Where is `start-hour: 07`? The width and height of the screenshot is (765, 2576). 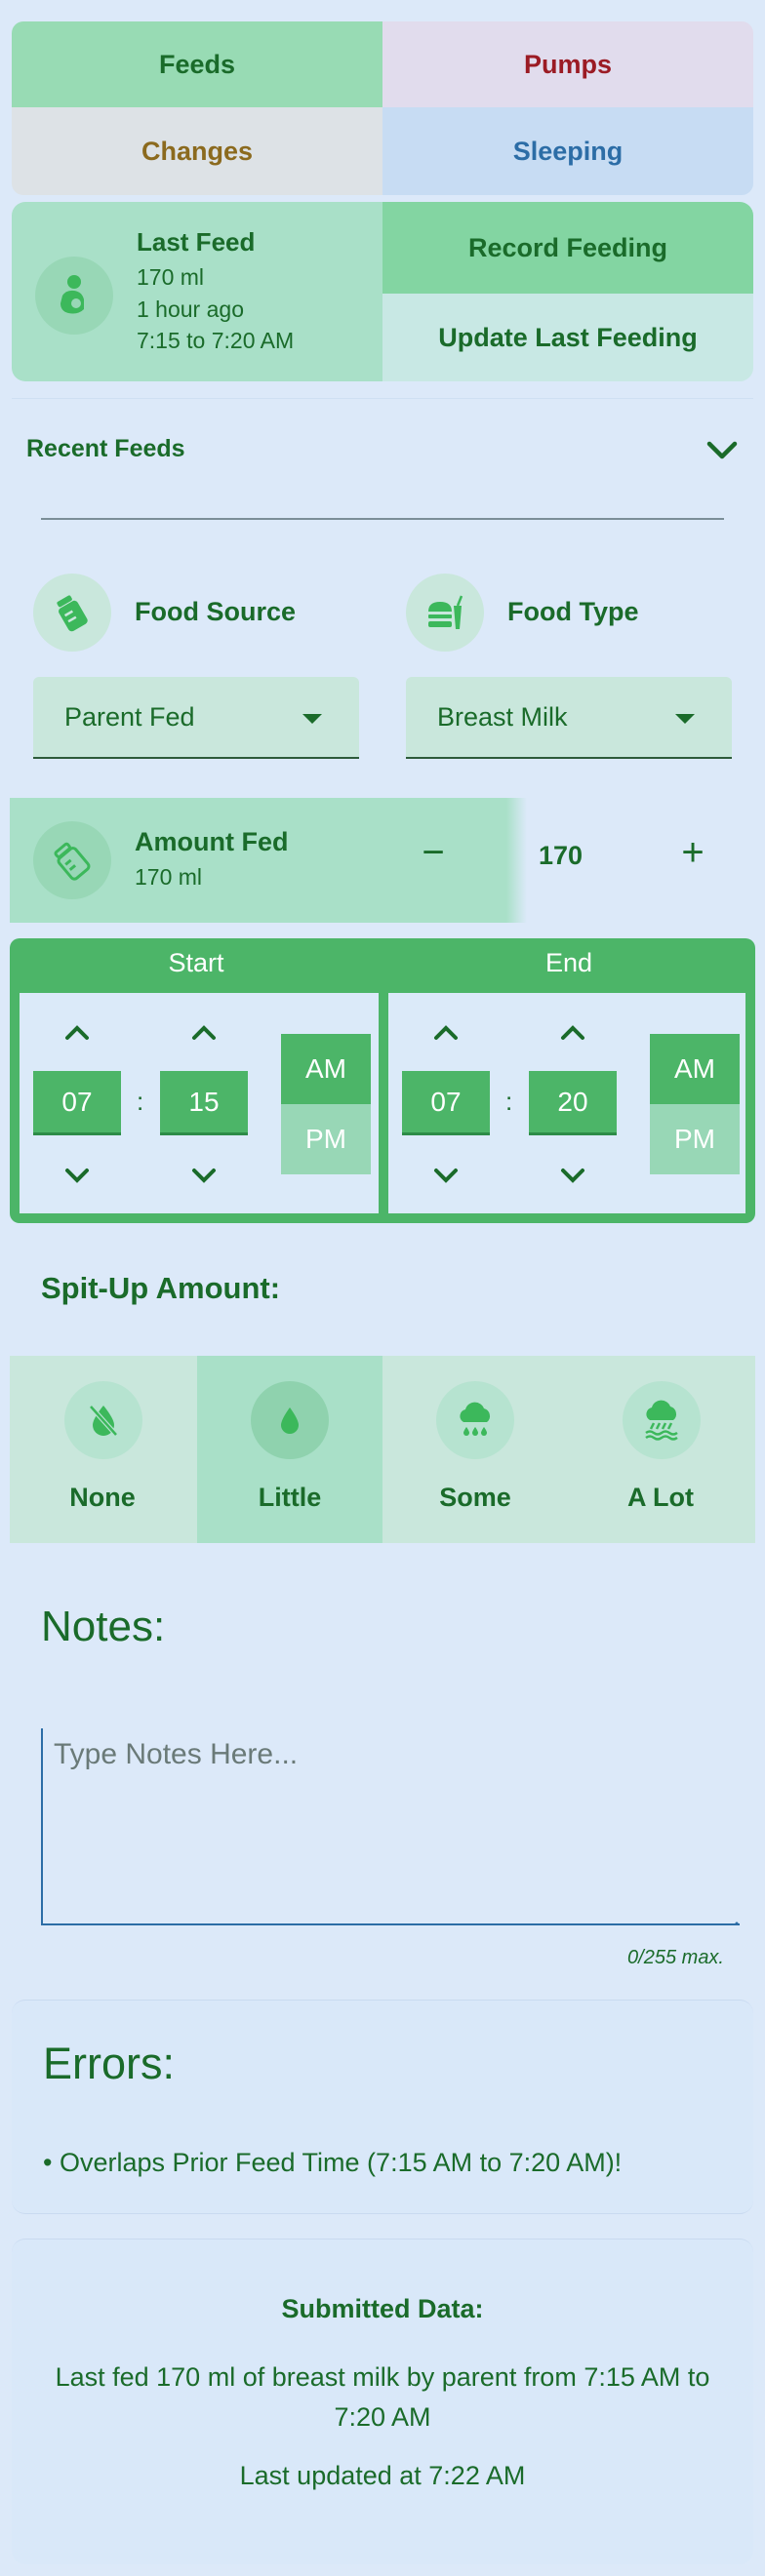
start-hour: 07 is located at coordinates (77, 1103).